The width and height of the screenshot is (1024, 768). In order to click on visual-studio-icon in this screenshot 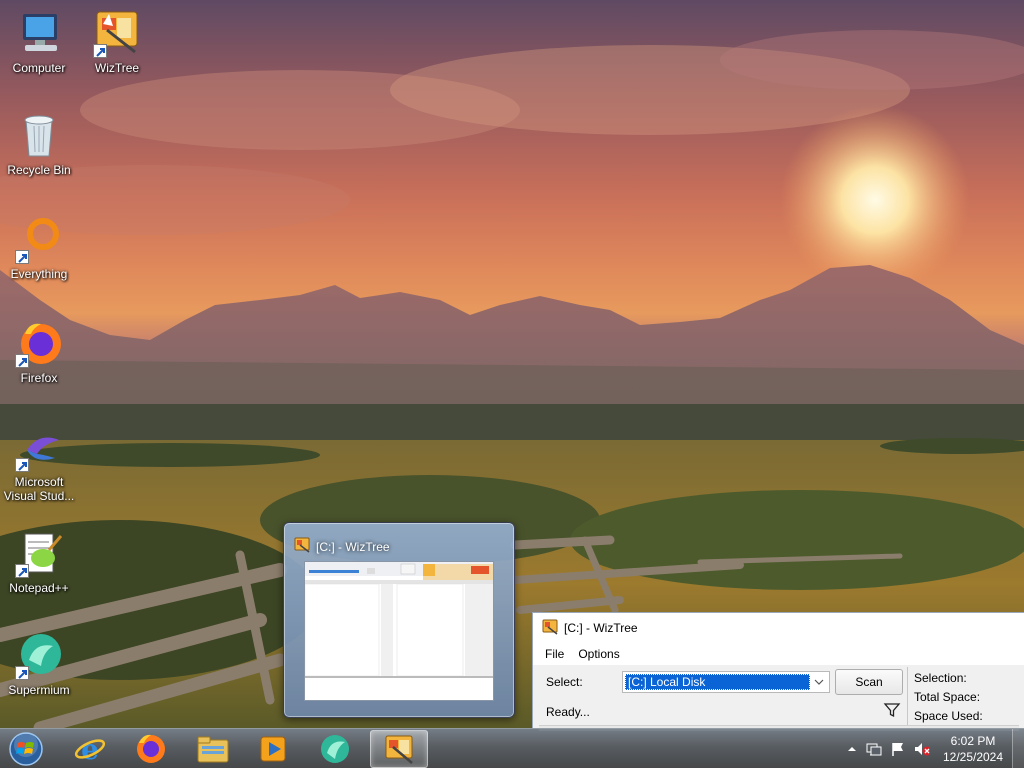, I will do `click(39, 448)`.